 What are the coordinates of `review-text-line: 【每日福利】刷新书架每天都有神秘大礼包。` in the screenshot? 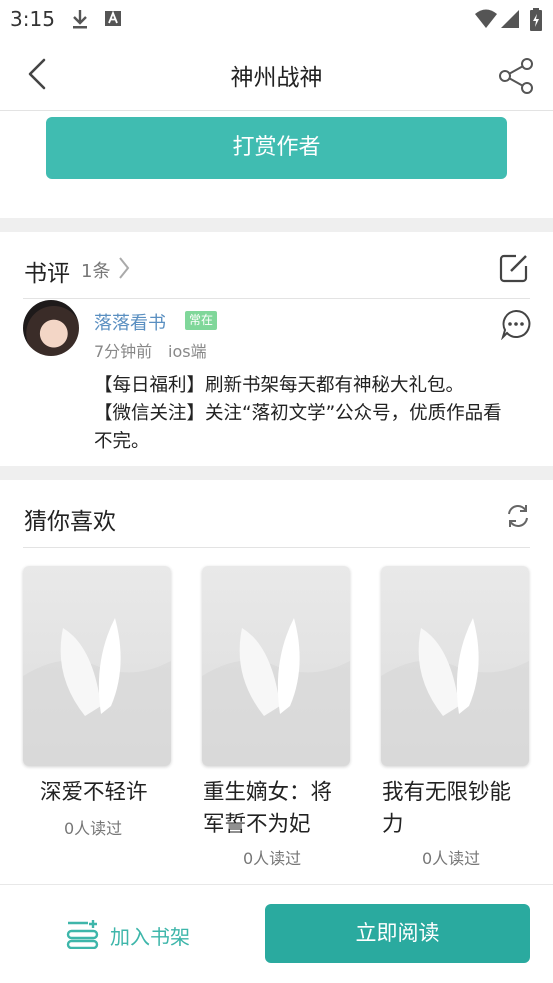 It's located at (279, 385).